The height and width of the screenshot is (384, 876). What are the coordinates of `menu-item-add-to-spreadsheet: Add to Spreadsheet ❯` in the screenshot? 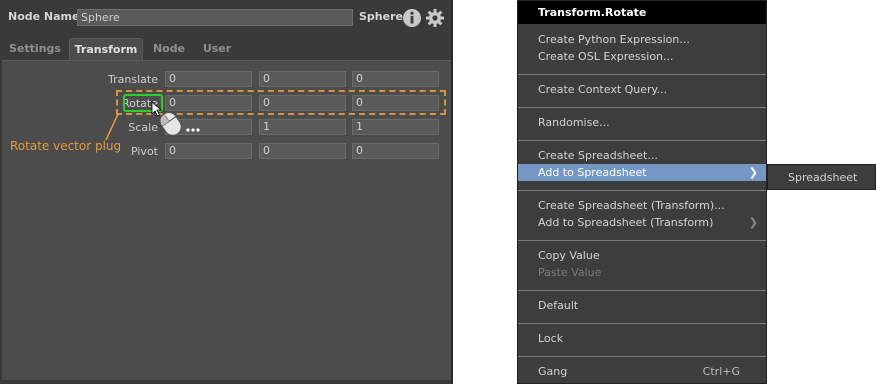 It's located at (642, 172).